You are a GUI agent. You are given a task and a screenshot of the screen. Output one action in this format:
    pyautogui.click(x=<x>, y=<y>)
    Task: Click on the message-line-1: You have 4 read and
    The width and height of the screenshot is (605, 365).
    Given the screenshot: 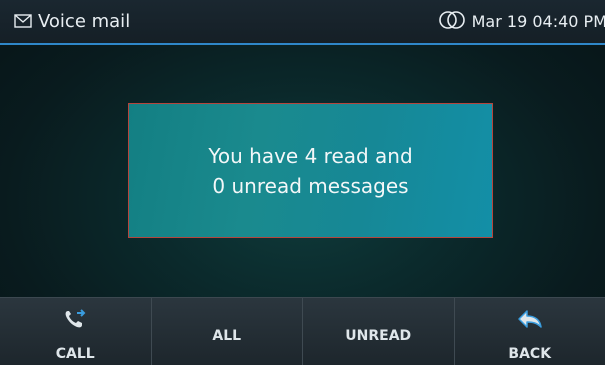 What is the action you would take?
    pyautogui.click(x=310, y=155)
    